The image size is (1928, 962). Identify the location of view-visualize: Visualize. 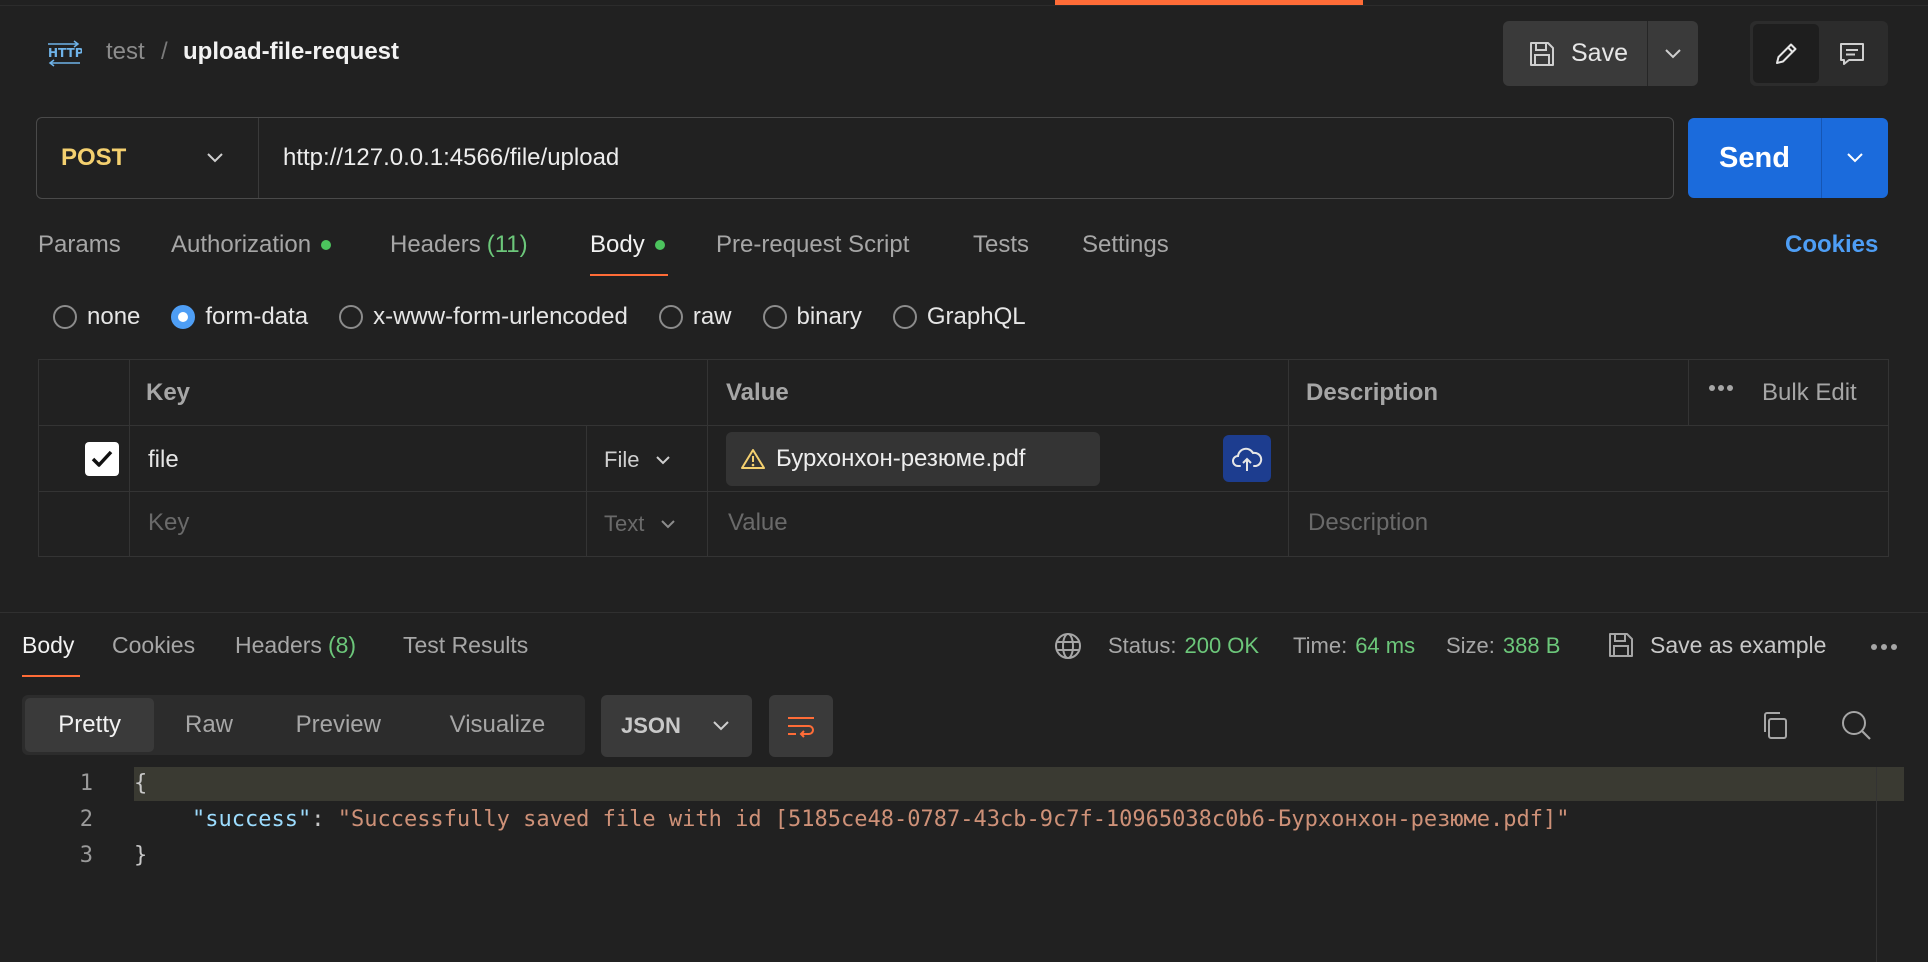
(497, 725).